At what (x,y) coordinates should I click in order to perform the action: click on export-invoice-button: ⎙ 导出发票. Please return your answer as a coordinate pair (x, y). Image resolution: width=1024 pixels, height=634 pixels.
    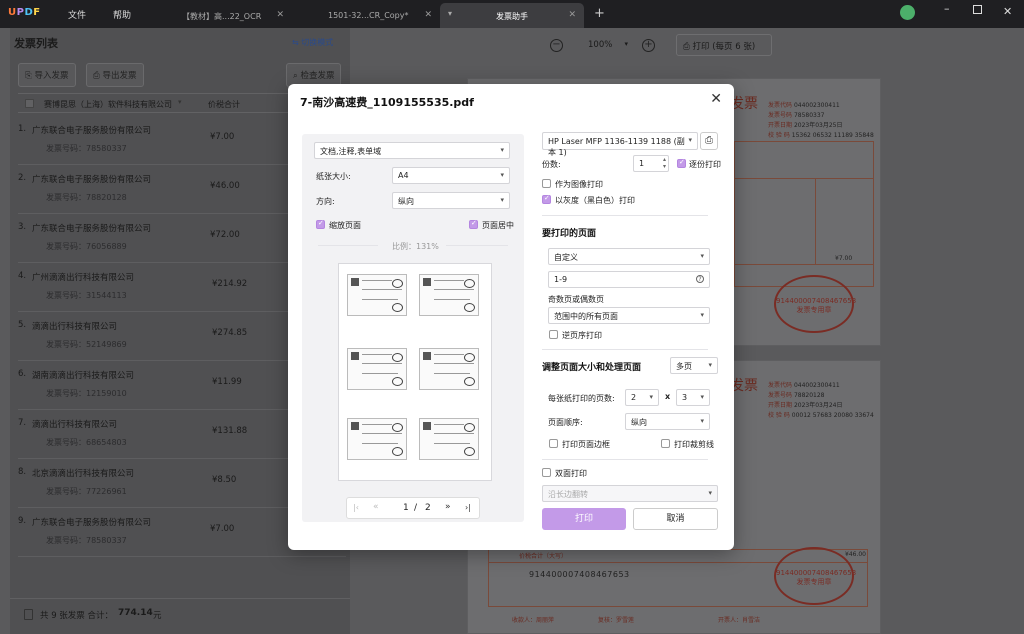
    Looking at the image, I should click on (115, 75).